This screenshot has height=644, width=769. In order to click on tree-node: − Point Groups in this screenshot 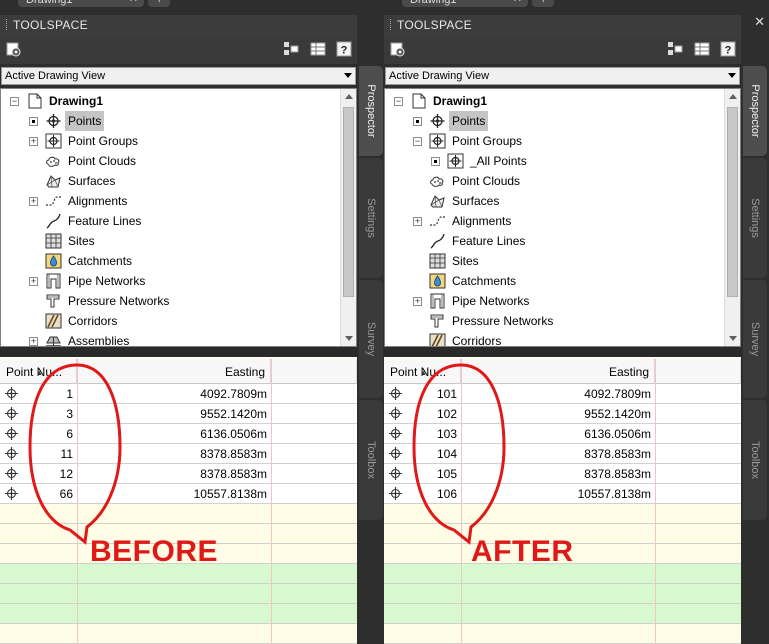, I will do `click(555, 141)`.